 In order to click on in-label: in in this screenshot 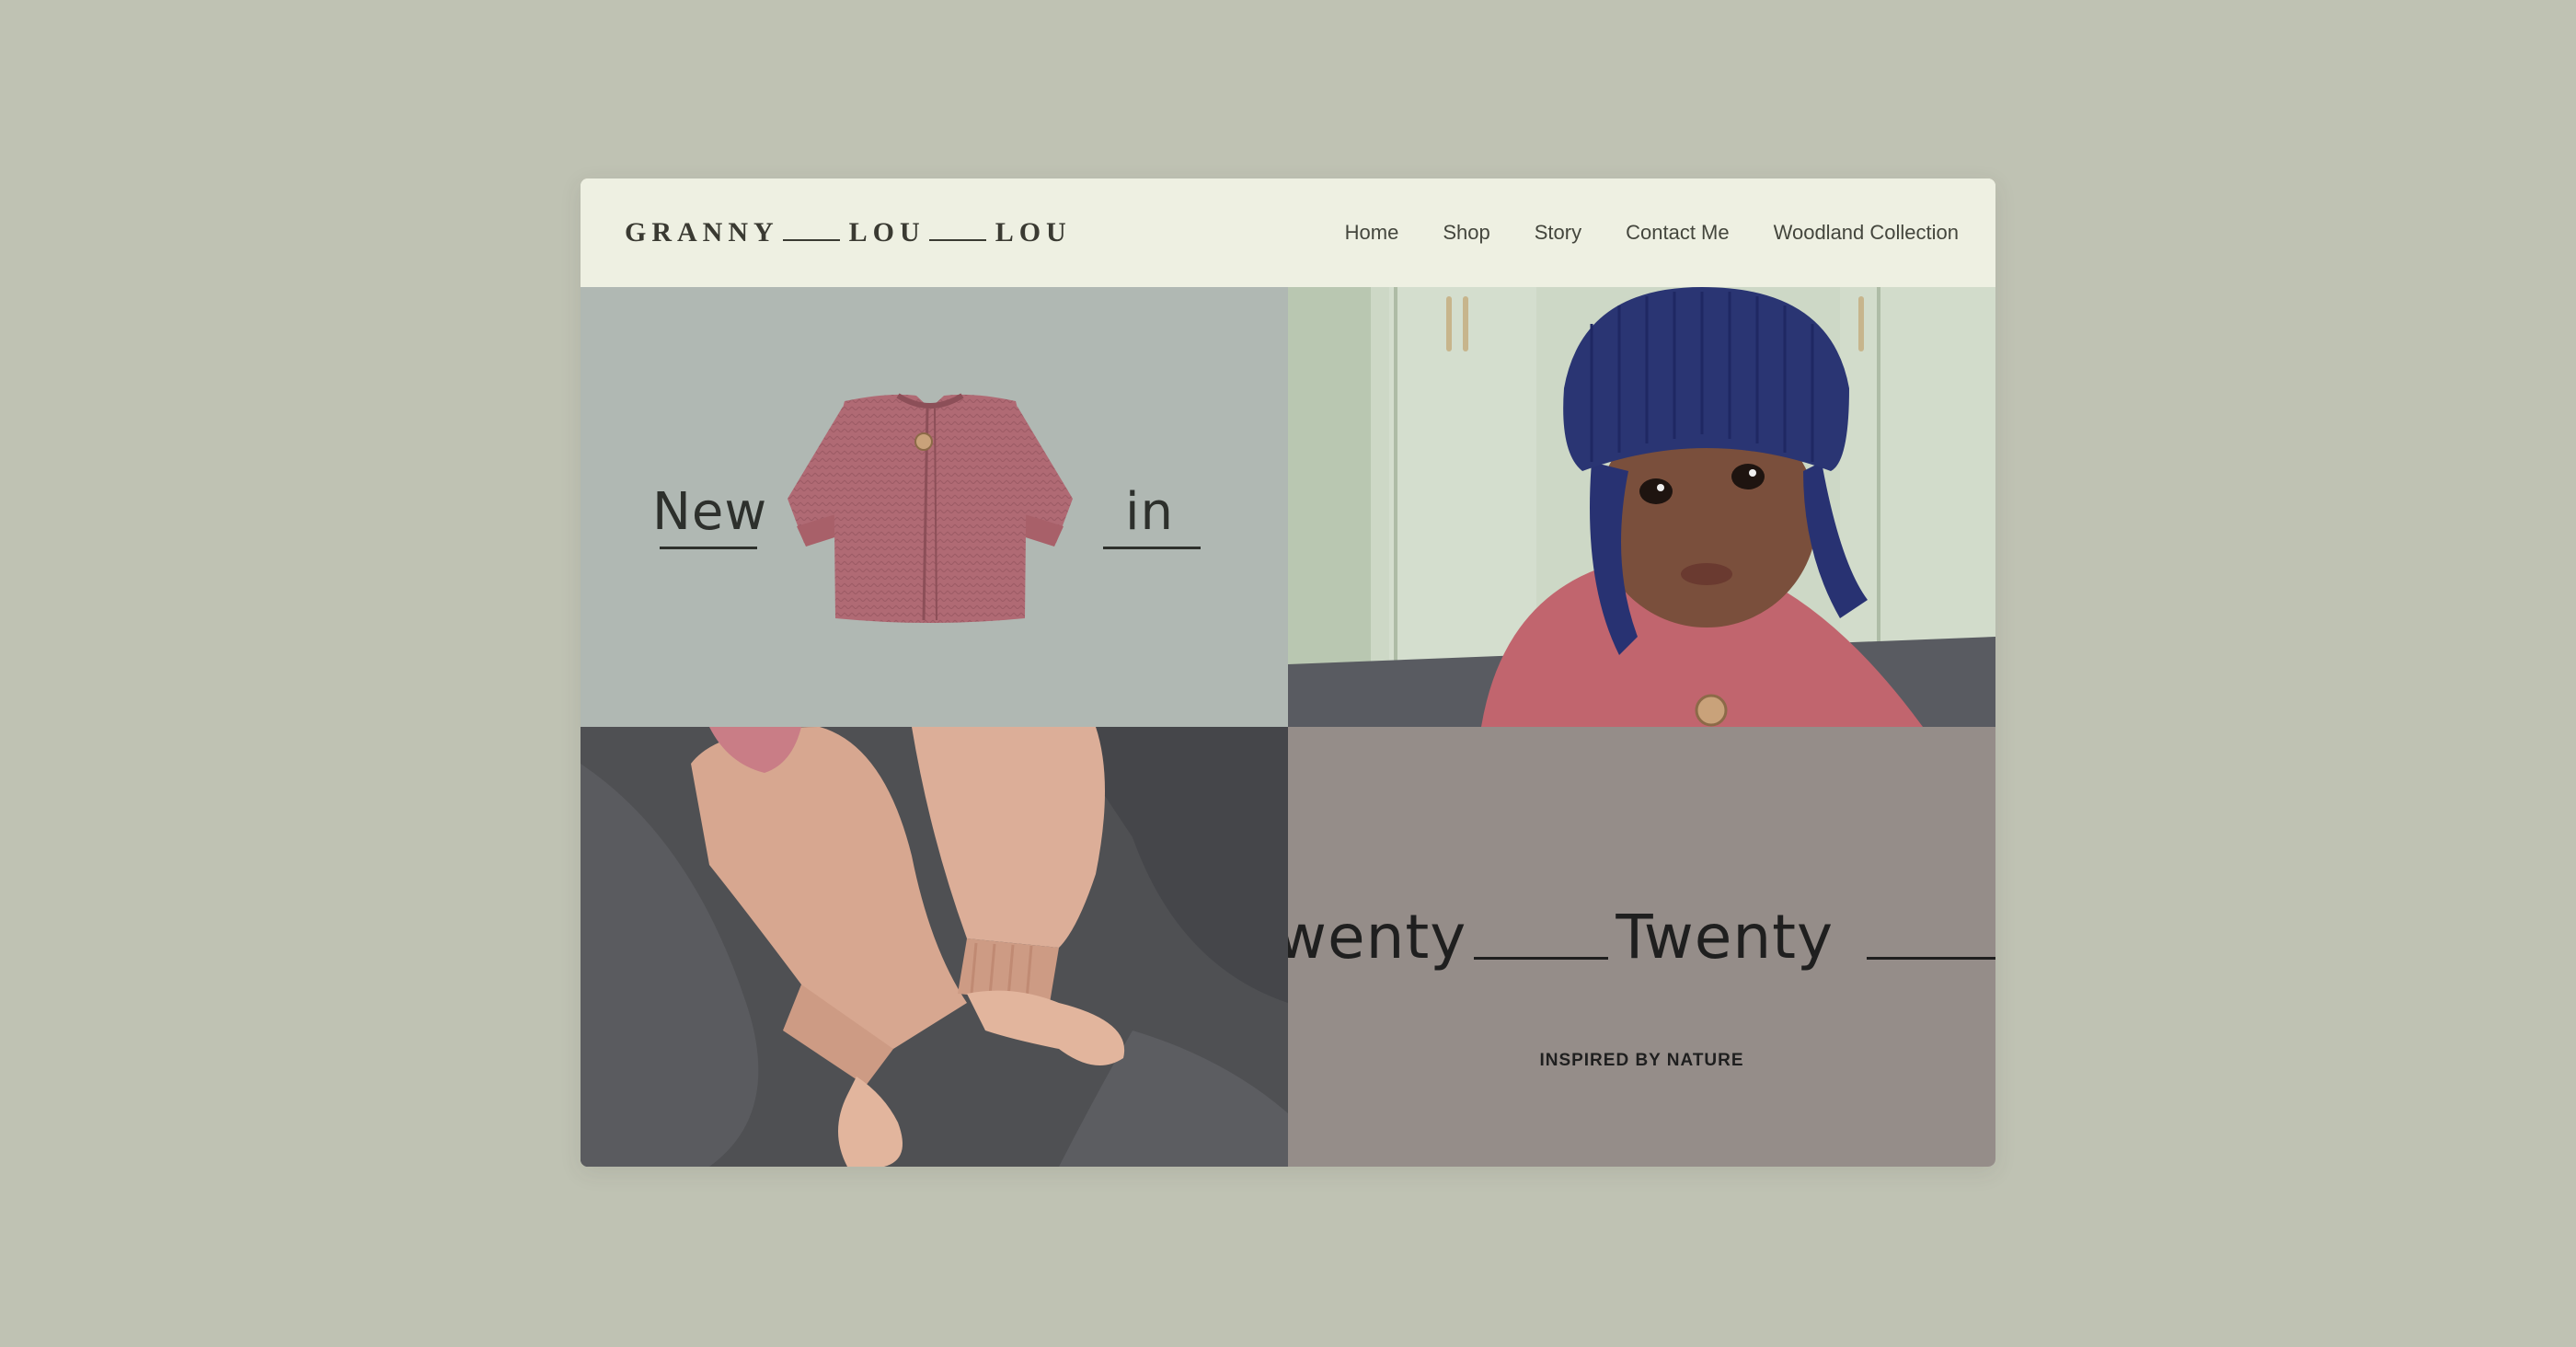, I will do `click(1150, 512)`.